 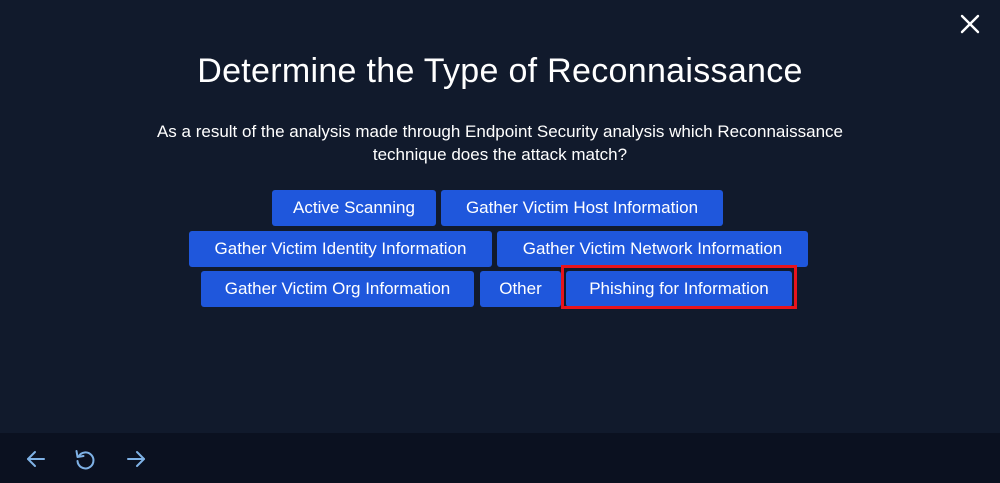 What do you see at coordinates (500, 71) in the screenshot?
I see `dialog-title: Determine the Type of Reconnaissance` at bounding box center [500, 71].